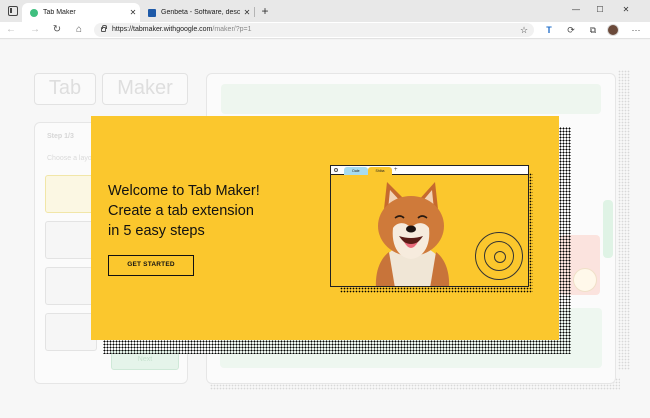 This screenshot has height=418, width=650. I want to click on new-tab-button: +, so click(265, 11).